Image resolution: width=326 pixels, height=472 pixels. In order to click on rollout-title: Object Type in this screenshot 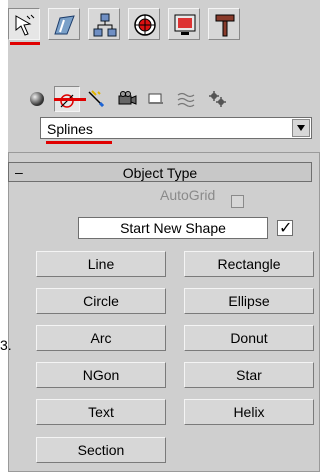, I will do `click(160, 173)`.